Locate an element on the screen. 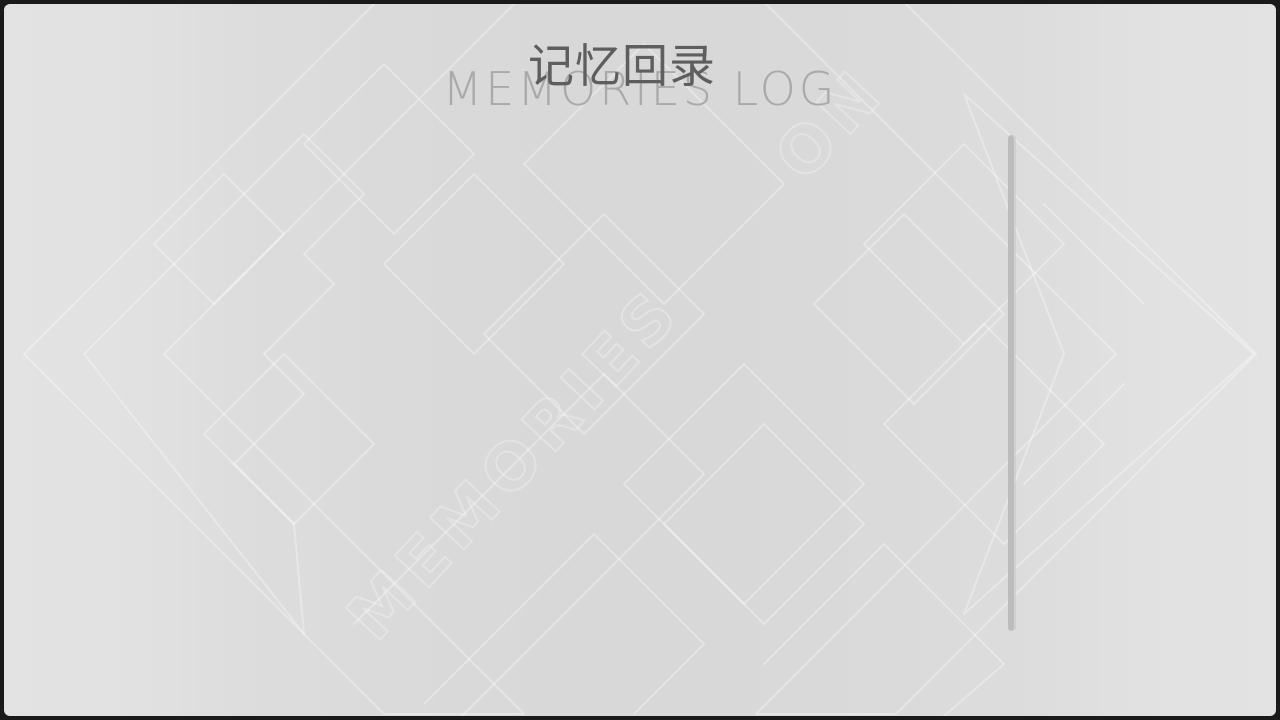 Image resolution: width=1280 pixels, height=720 pixels. log-scrollbar is located at coordinates (1011, 383).